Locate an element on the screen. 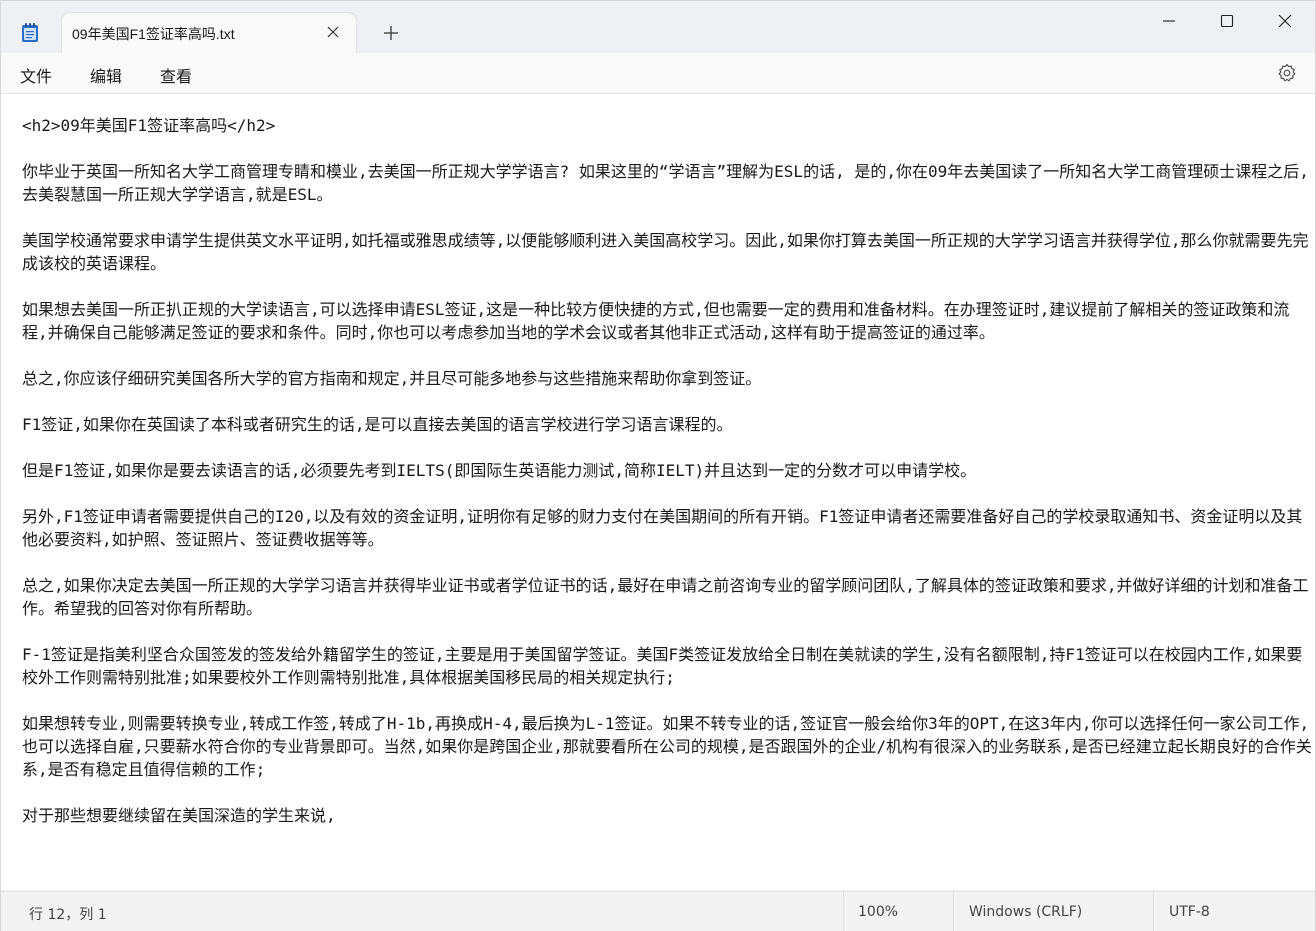 Image resolution: width=1316 pixels, height=931 pixels. menu-edit: 编辑 is located at coordinates (106, 75).